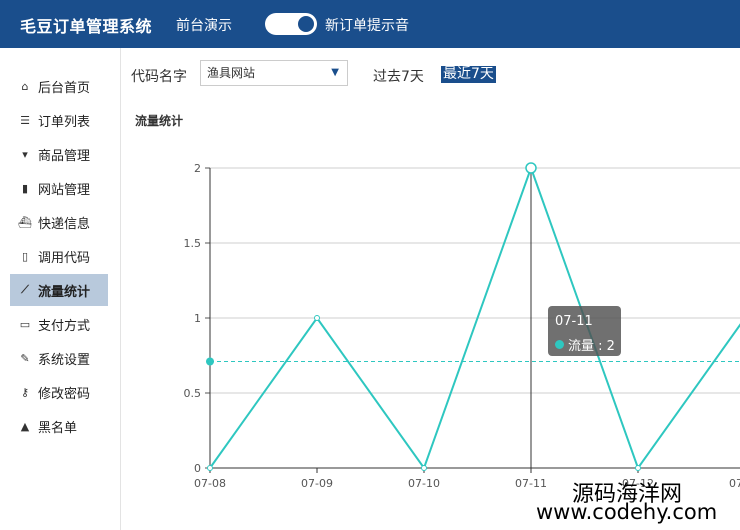 The height and width of the screenshot is (530, 740). Describe the element at coordinates (317, 483) in the screenshot. I see `x-tick-label: 07-09` at that location.